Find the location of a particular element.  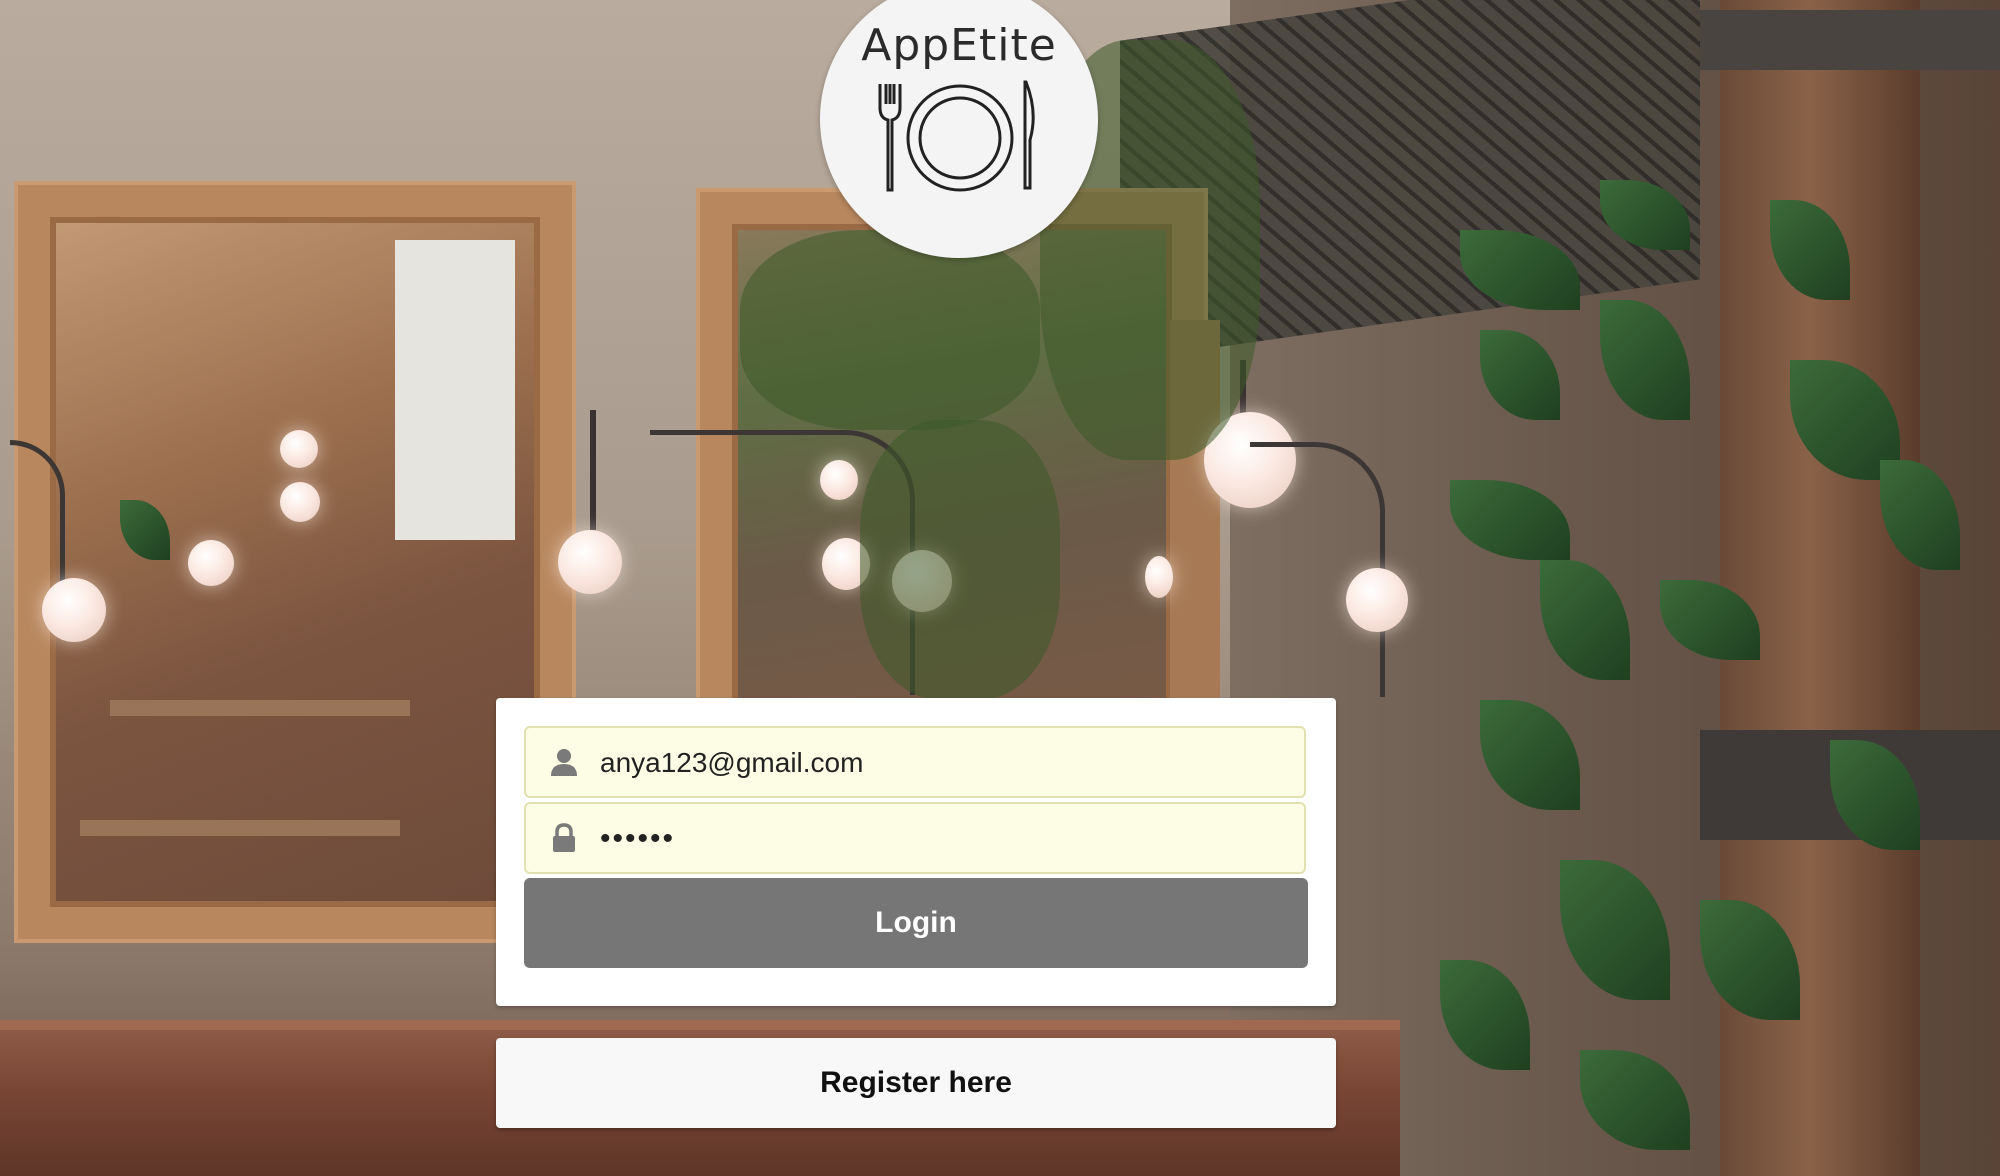

background-window is located at coordinates (455, 390).